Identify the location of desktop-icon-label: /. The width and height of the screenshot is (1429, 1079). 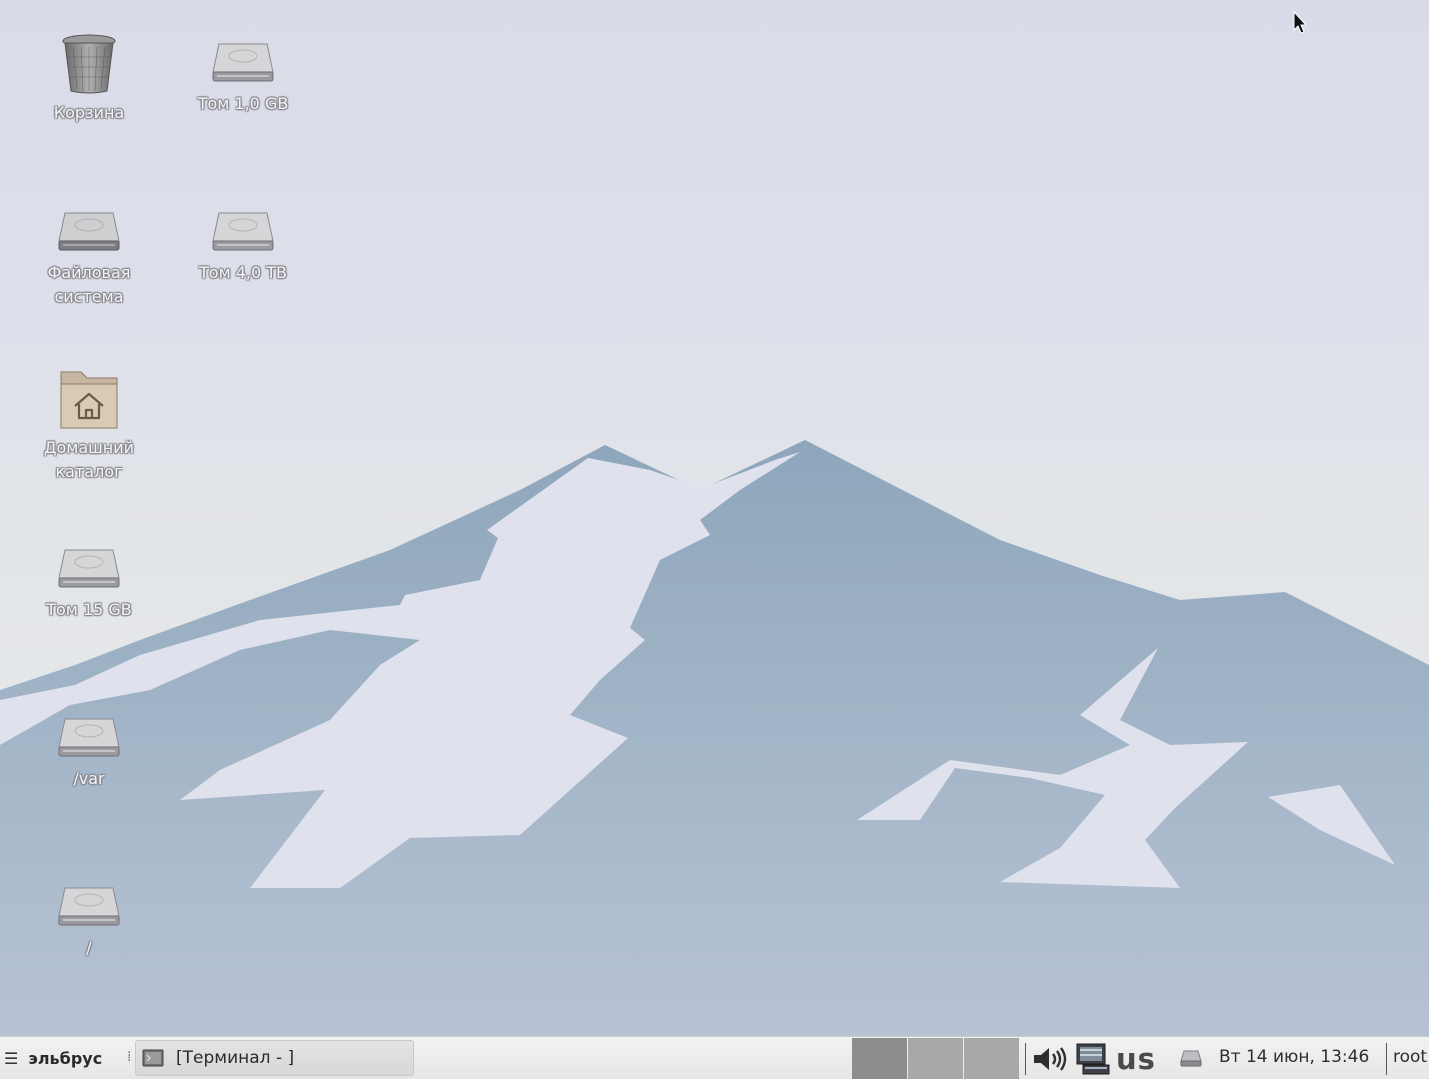
(89, 947).